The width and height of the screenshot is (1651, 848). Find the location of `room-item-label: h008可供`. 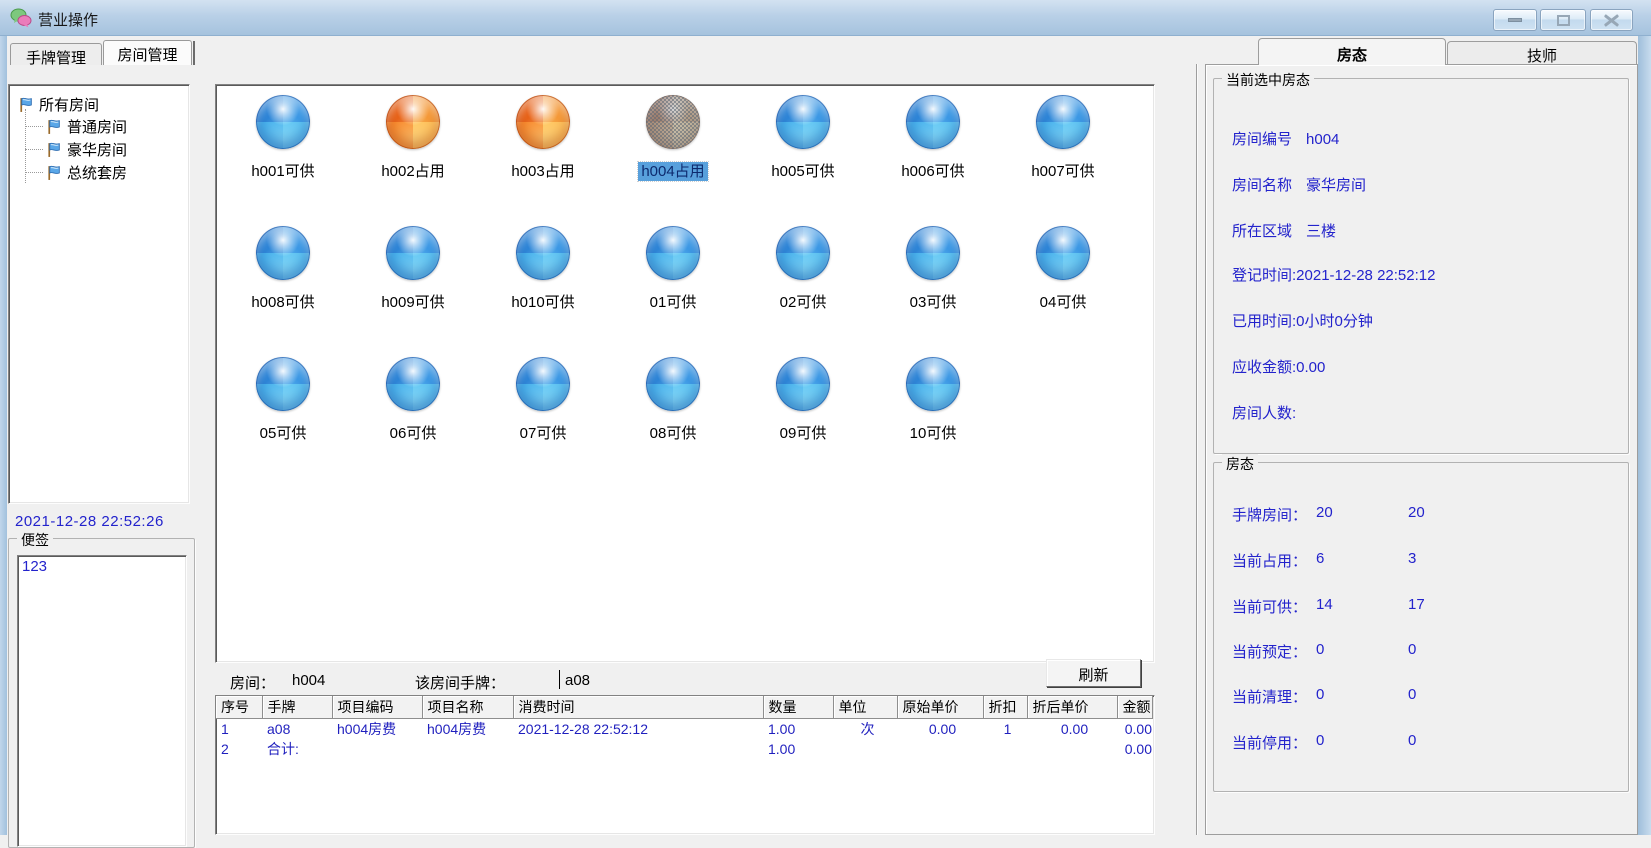

room-item-label: h008可供 is located at coordinates (283, 302).